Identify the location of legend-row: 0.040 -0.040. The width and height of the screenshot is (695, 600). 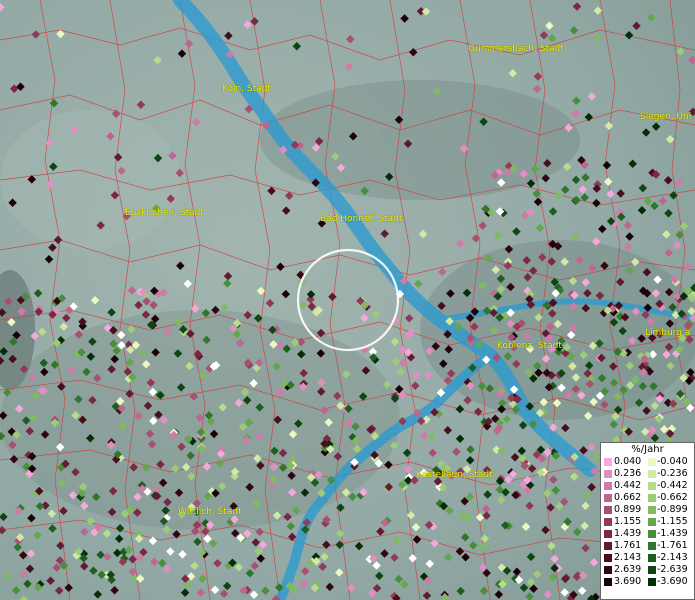
(647, 462).